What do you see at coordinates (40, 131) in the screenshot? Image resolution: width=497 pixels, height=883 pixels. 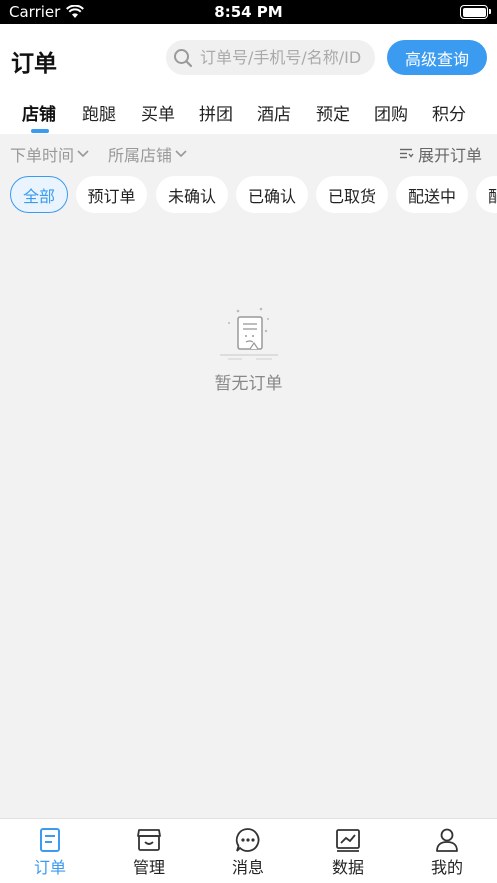 I see `active-tab-indicator` at bounding box center [40, 131].